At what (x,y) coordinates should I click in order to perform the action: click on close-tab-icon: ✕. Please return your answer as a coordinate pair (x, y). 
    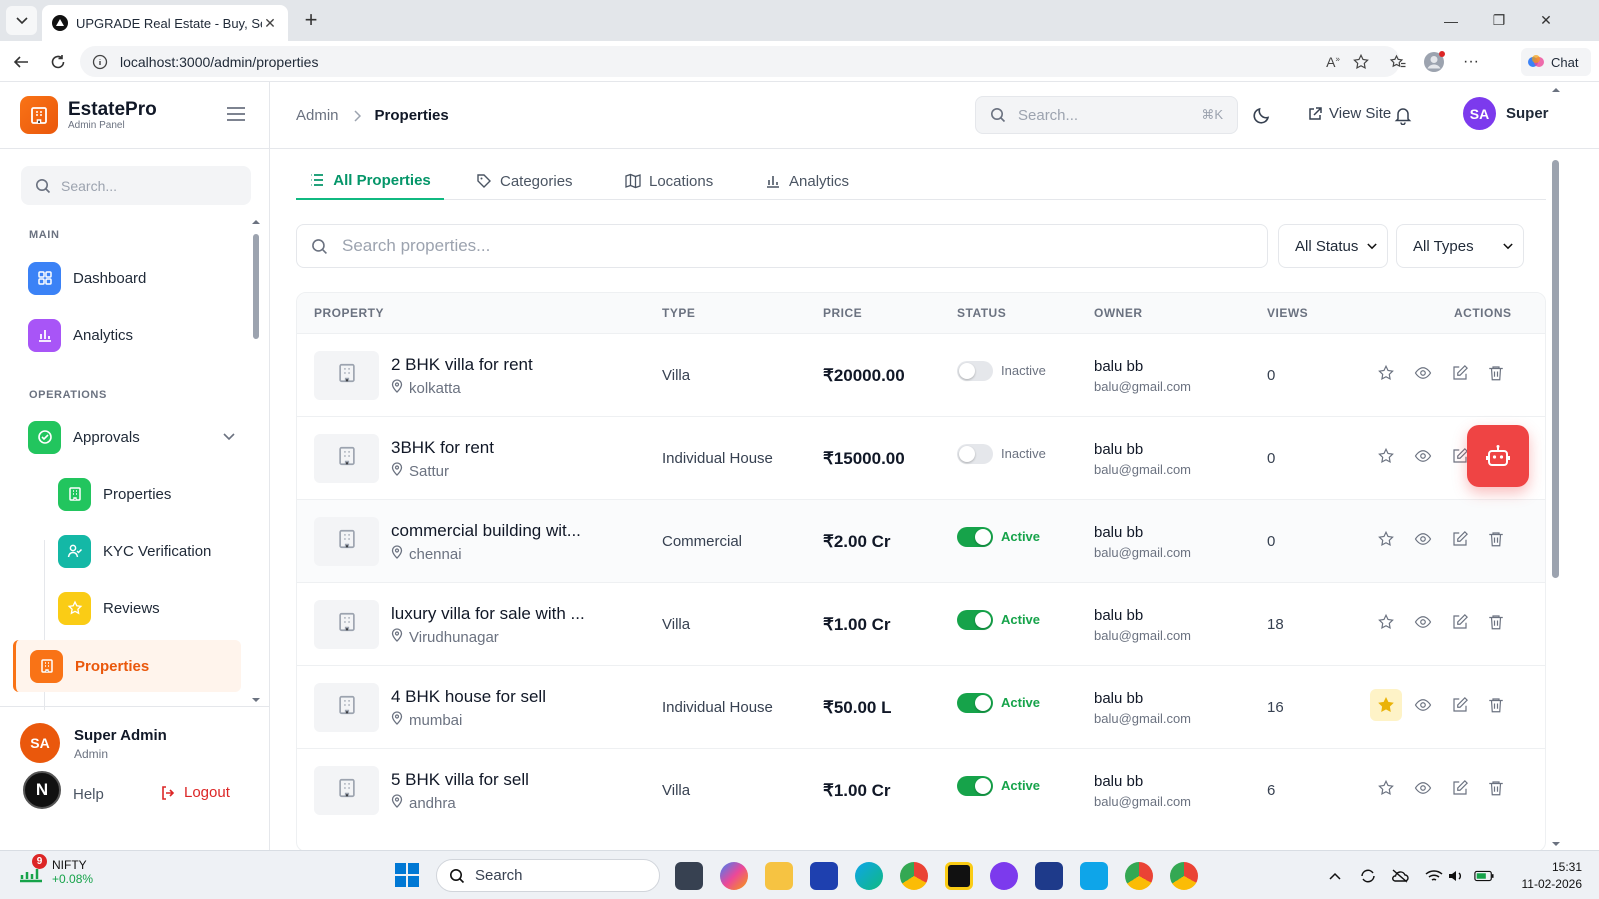
    Looking at the image, I should click on (270, 23).